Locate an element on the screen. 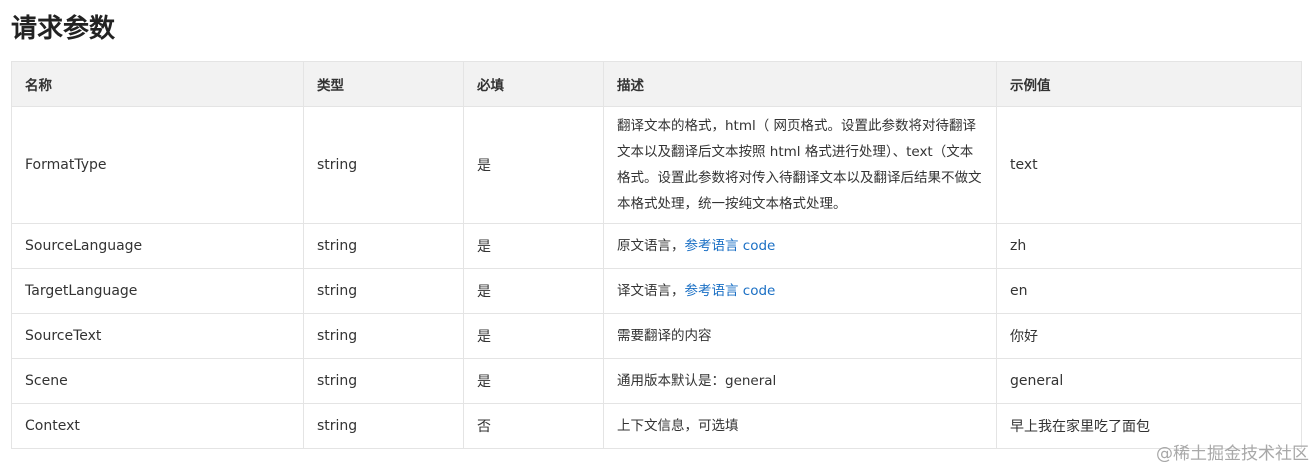 The image size is (1315, 469). header-required: 必填 is located at coordinates (533, 84).